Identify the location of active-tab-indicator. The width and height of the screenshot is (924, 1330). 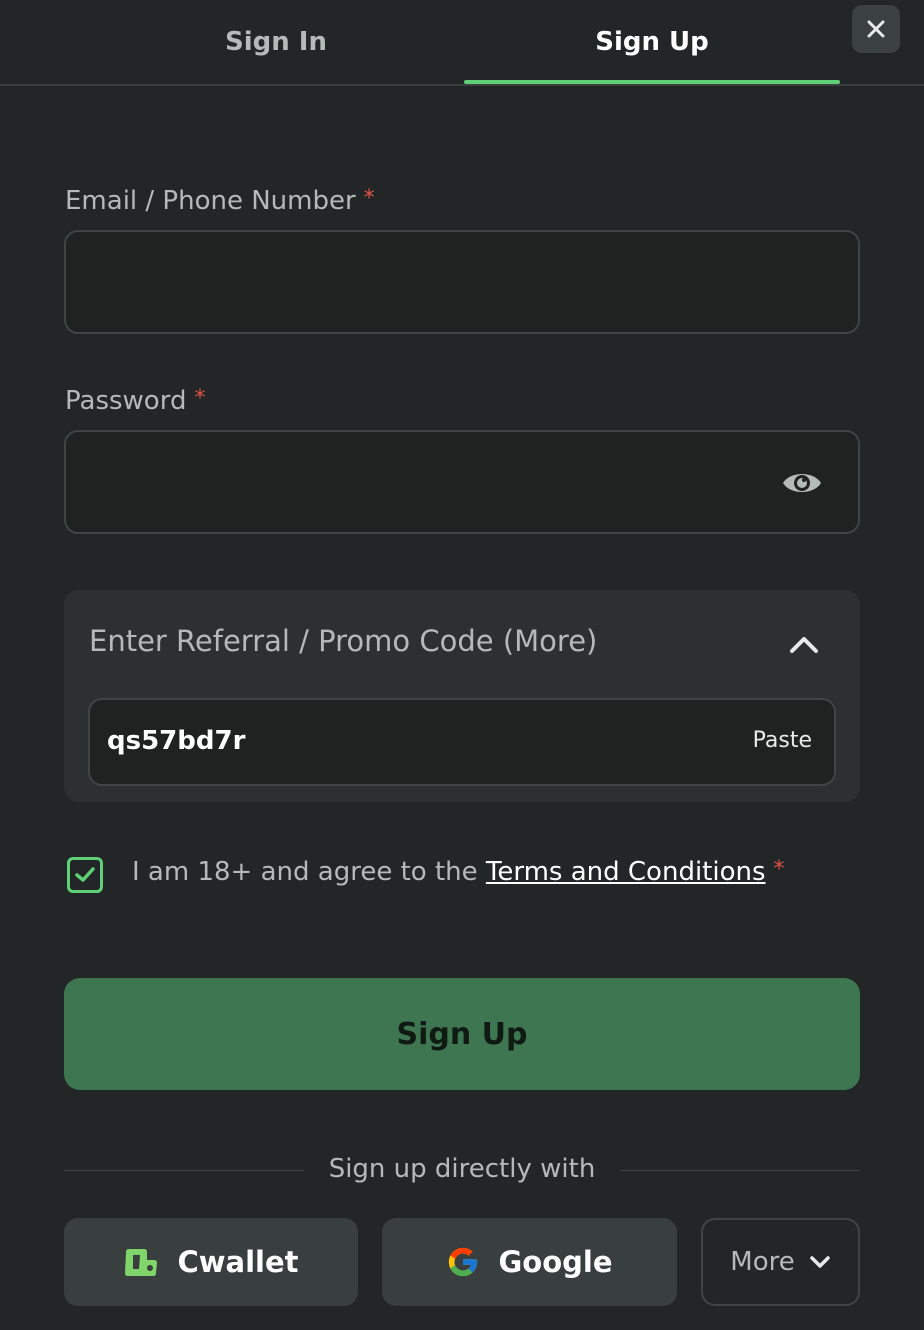
(652, 82).